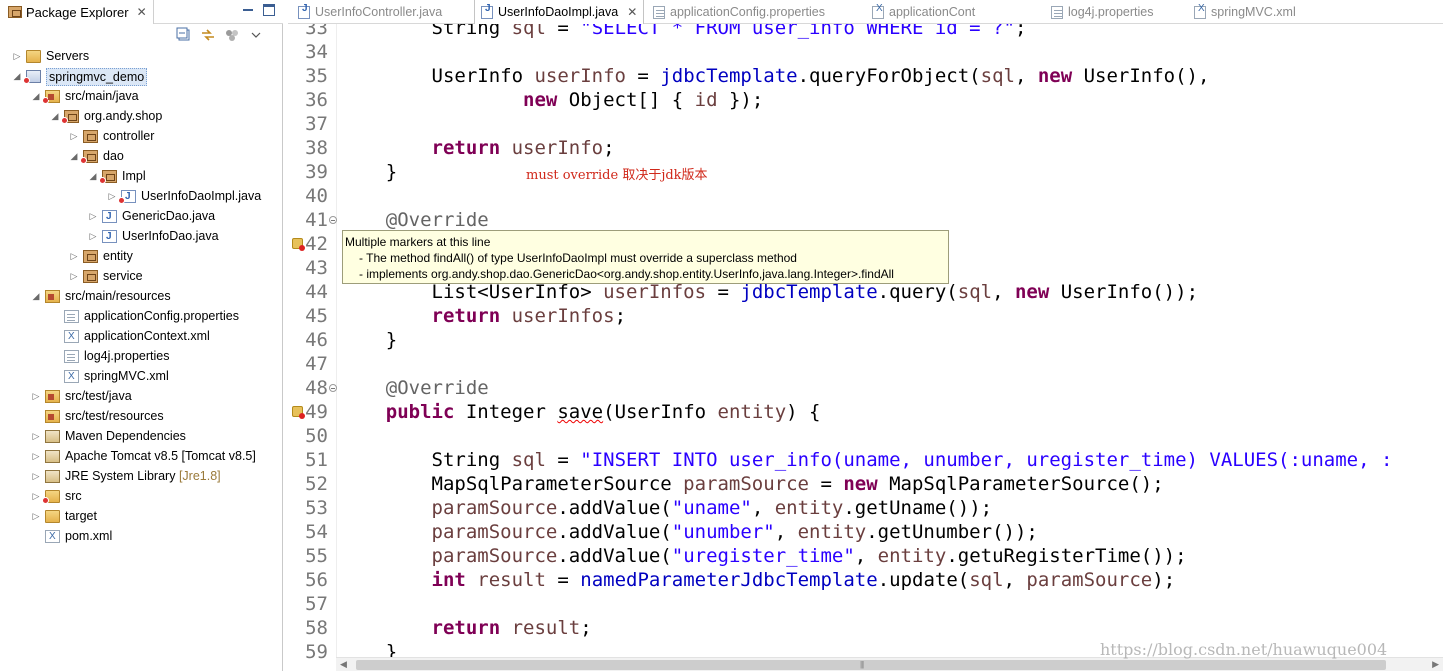 The height and width of the screenshot is (671, 1443). Describe the element at coordinates (865, 388) in the screenshot. I see `code-line: 48 @Override` at that location.